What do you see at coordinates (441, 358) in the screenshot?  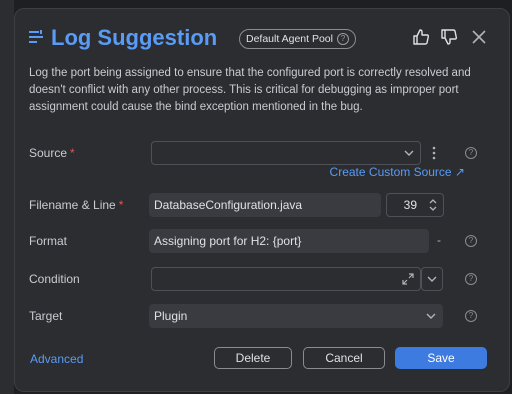 I see `save-button: Save` at bounding box center [441, 358].